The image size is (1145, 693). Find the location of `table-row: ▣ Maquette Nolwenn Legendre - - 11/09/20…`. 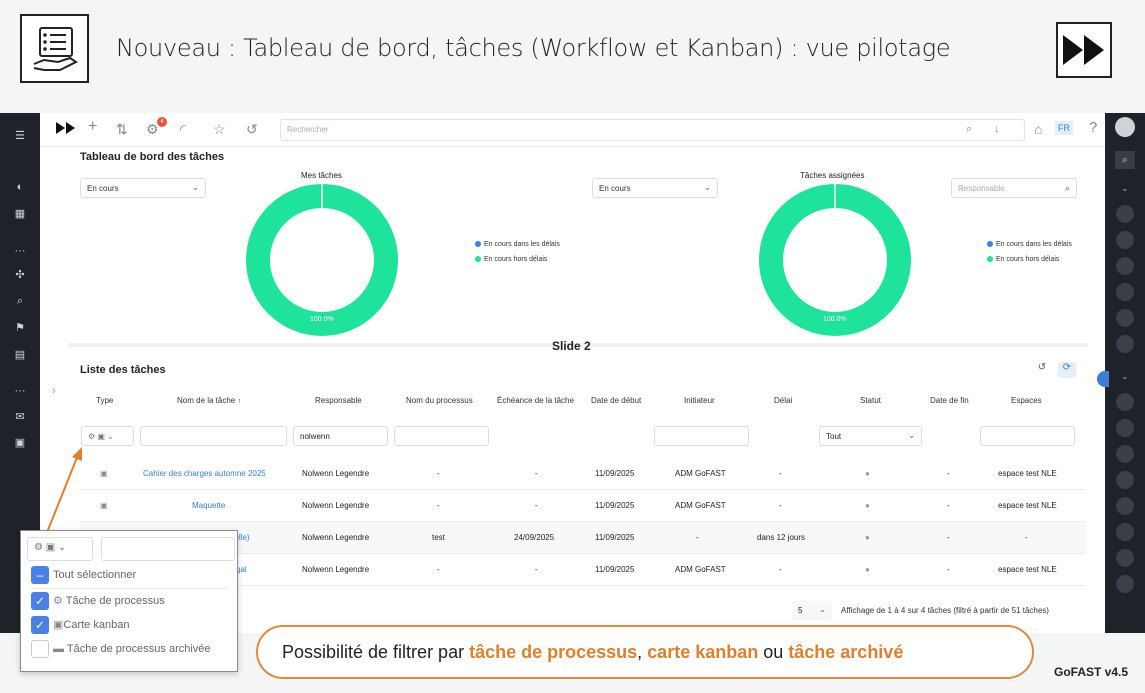

table-row: ▣ Maquette Nolwenn Legendre - - 11/09/20… is located at coordinates (583, 506).